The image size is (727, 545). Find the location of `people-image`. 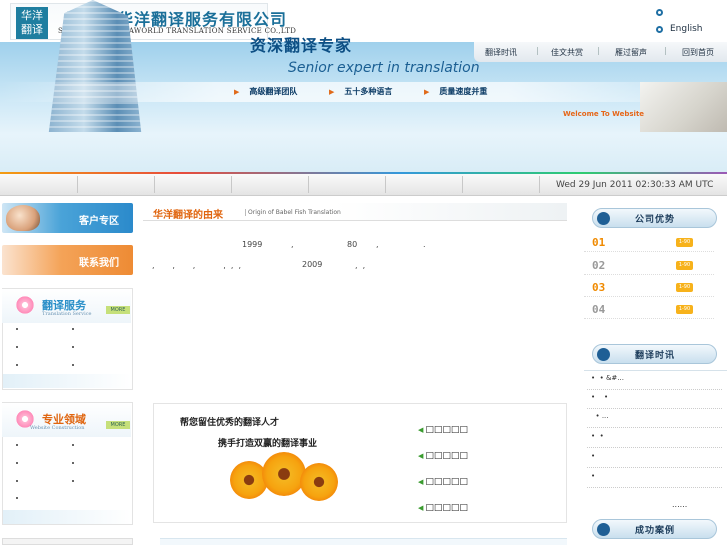

people-image is located at coordinates (683, 107).